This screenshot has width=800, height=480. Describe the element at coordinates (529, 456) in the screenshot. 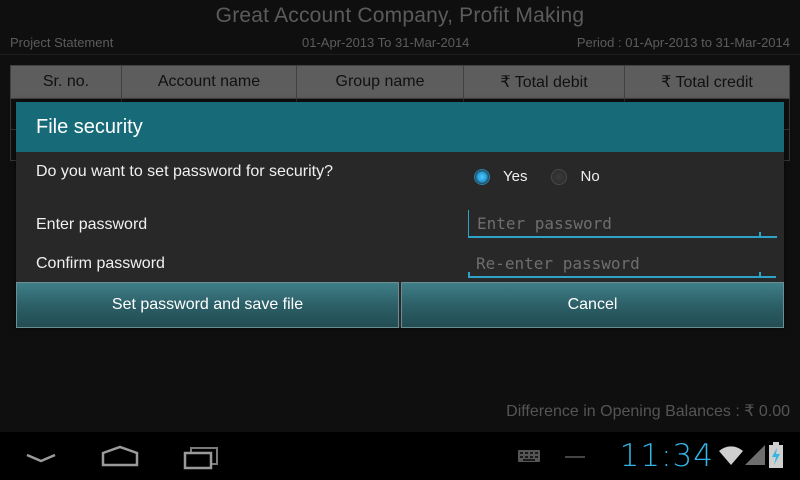

I see `keyboard-icon` at that location.